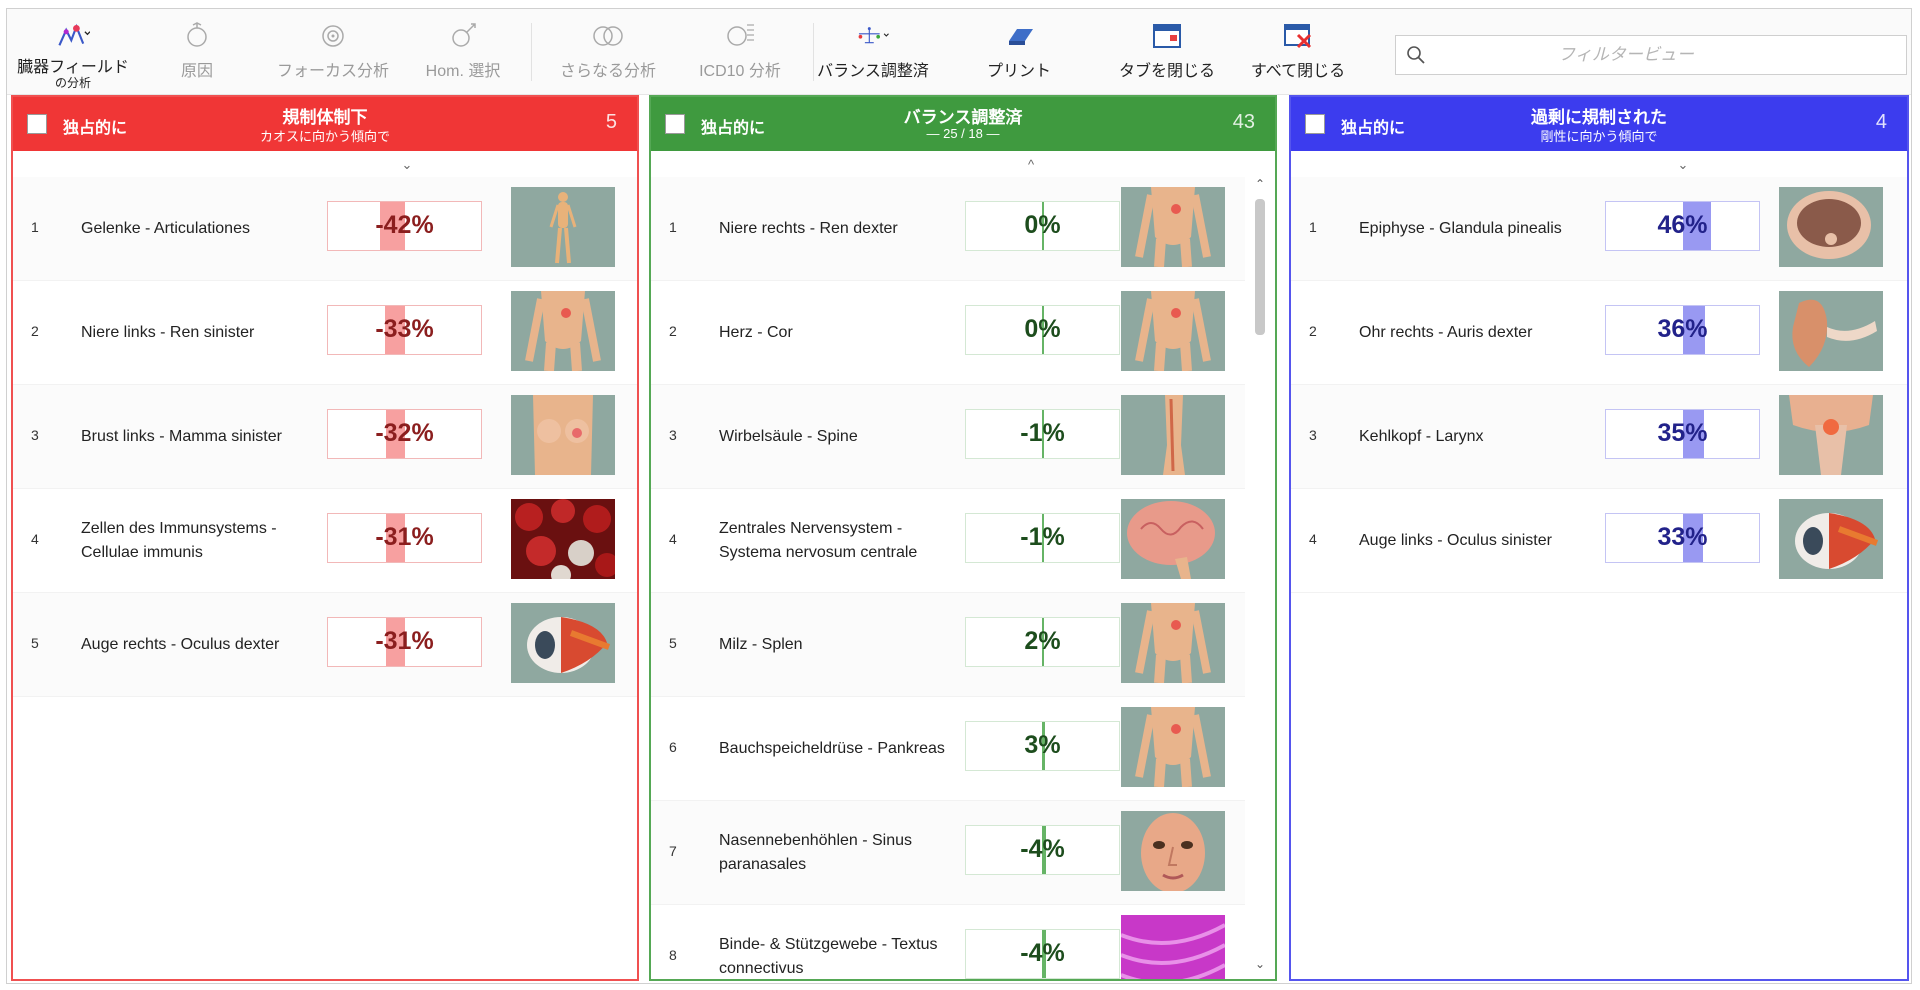 Image resolution: width=1920 pixels, height=990 pixels. What do you see at coordinates (948, 229) in the screenshot?
I see `organ-row: 1 Niere rechts - Ren dexter 0%` at bounding box center [948, 229].